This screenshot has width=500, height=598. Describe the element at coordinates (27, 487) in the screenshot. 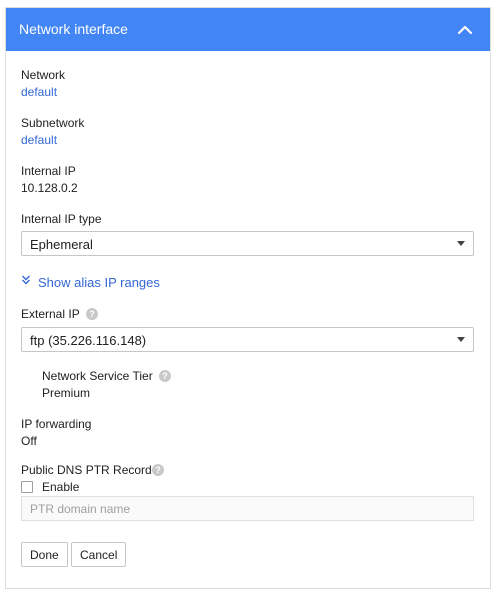

I see `enable-ptr-checkbox` at that location.